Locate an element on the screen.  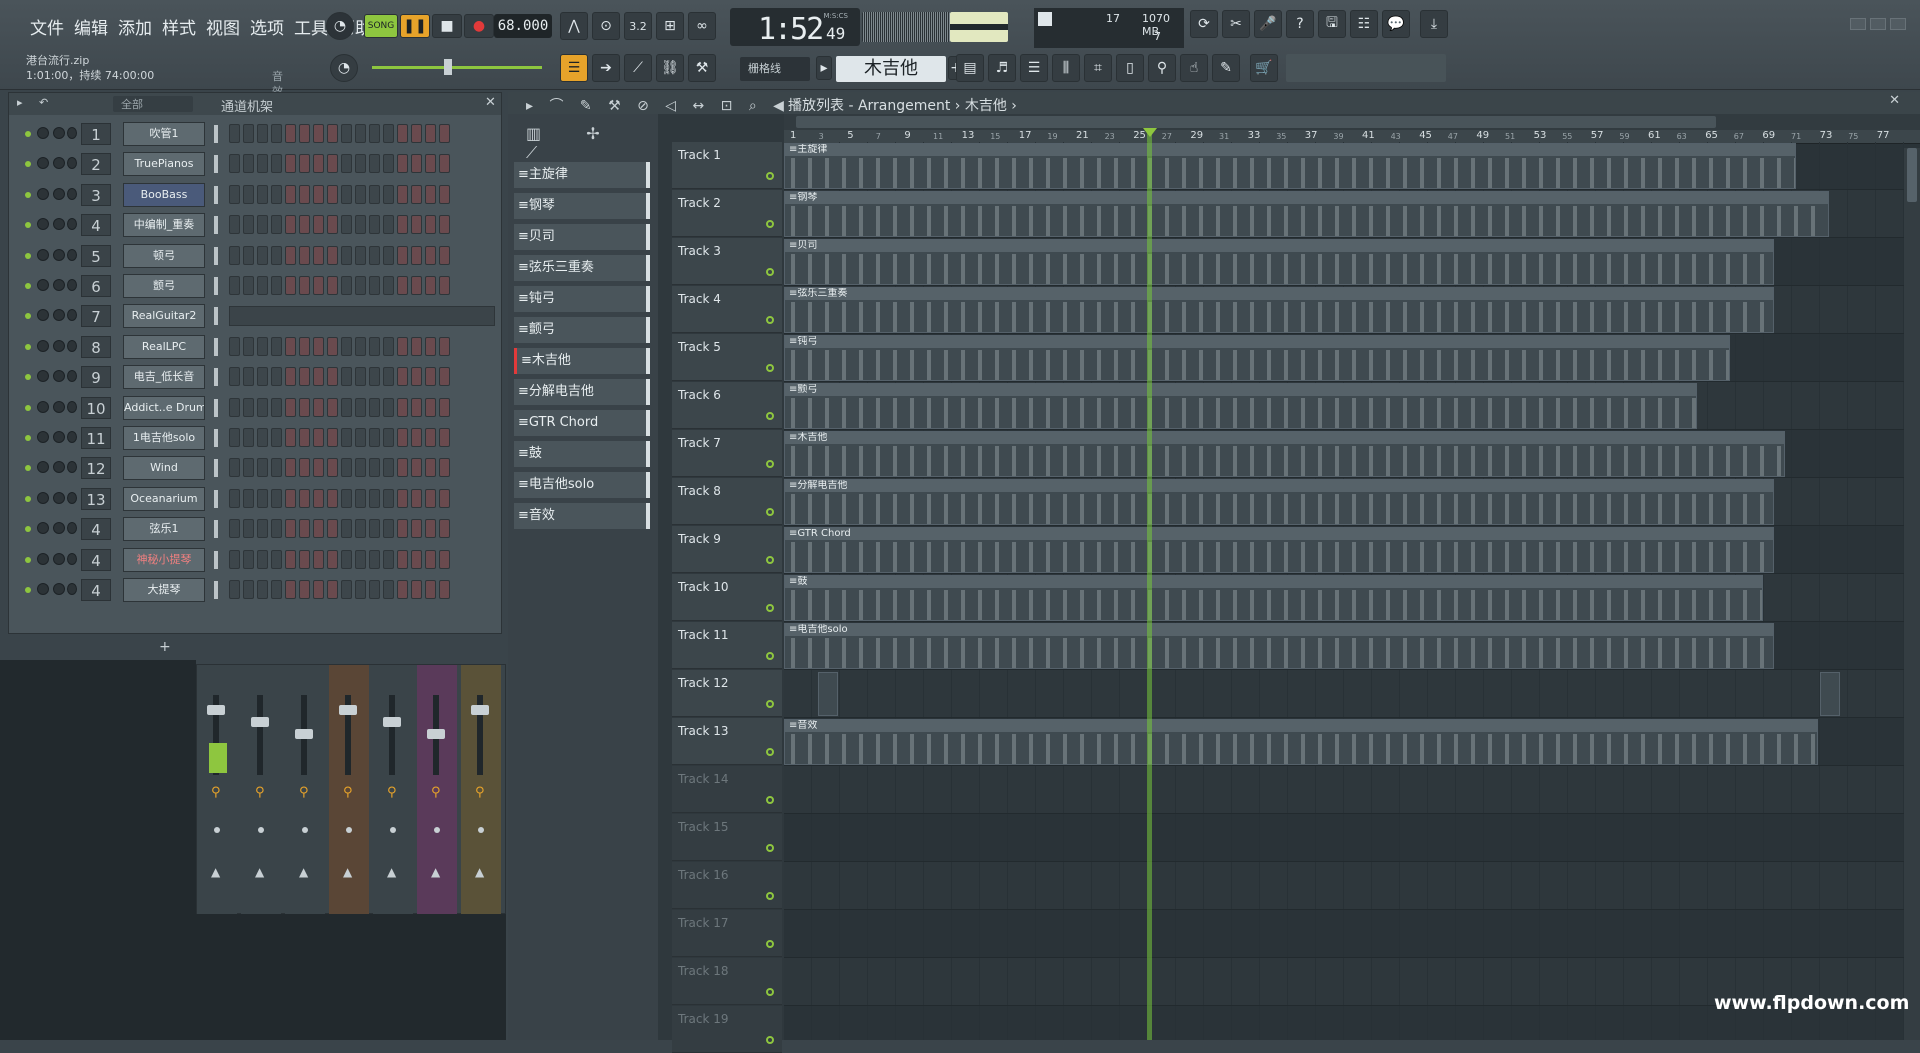
mixer-track-number: 4 is located at coordinates (96, 559).